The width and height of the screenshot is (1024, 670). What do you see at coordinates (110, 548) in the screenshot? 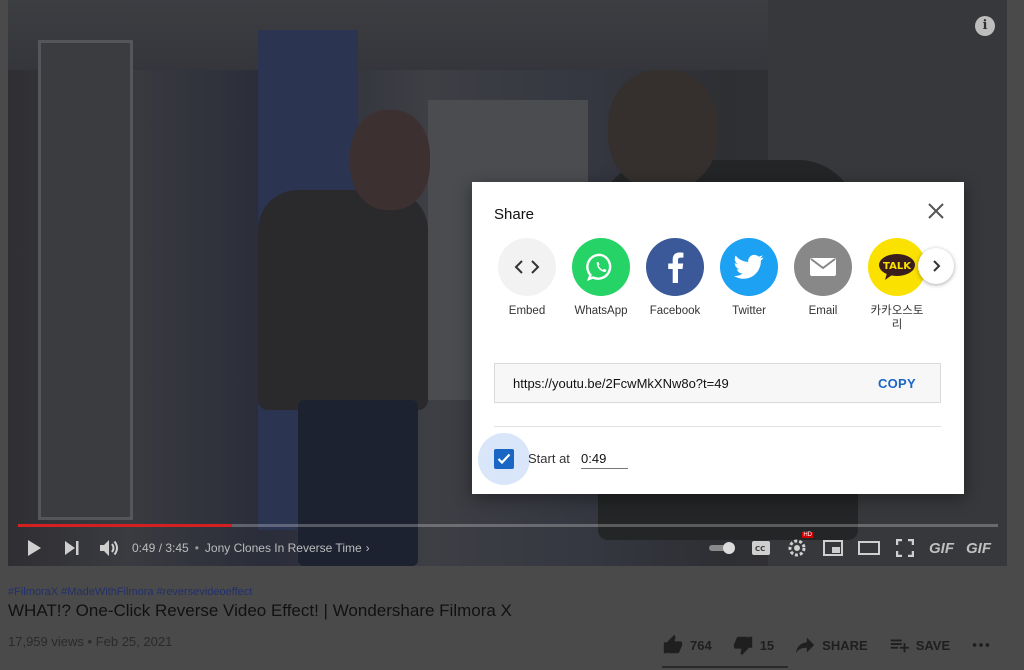
I see `volume-icon` at bounding box center [110, 548].